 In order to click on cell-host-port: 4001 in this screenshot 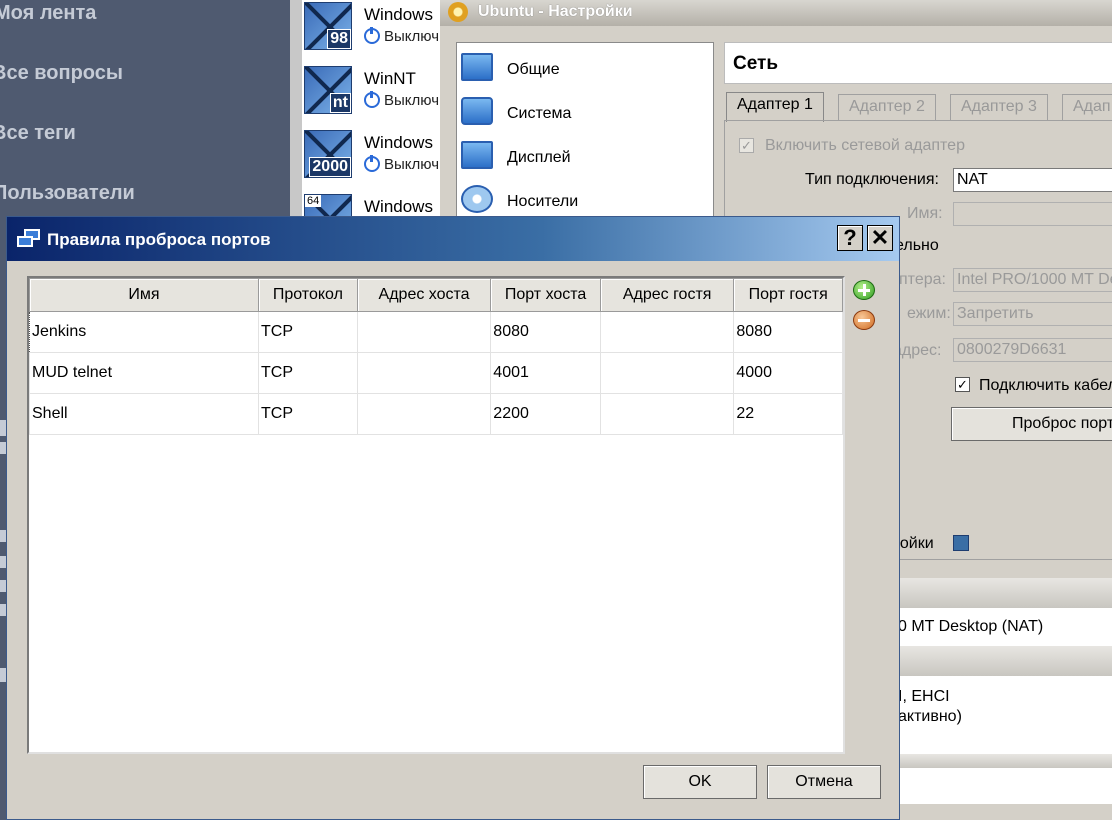, I will do `click(545, 373)`.